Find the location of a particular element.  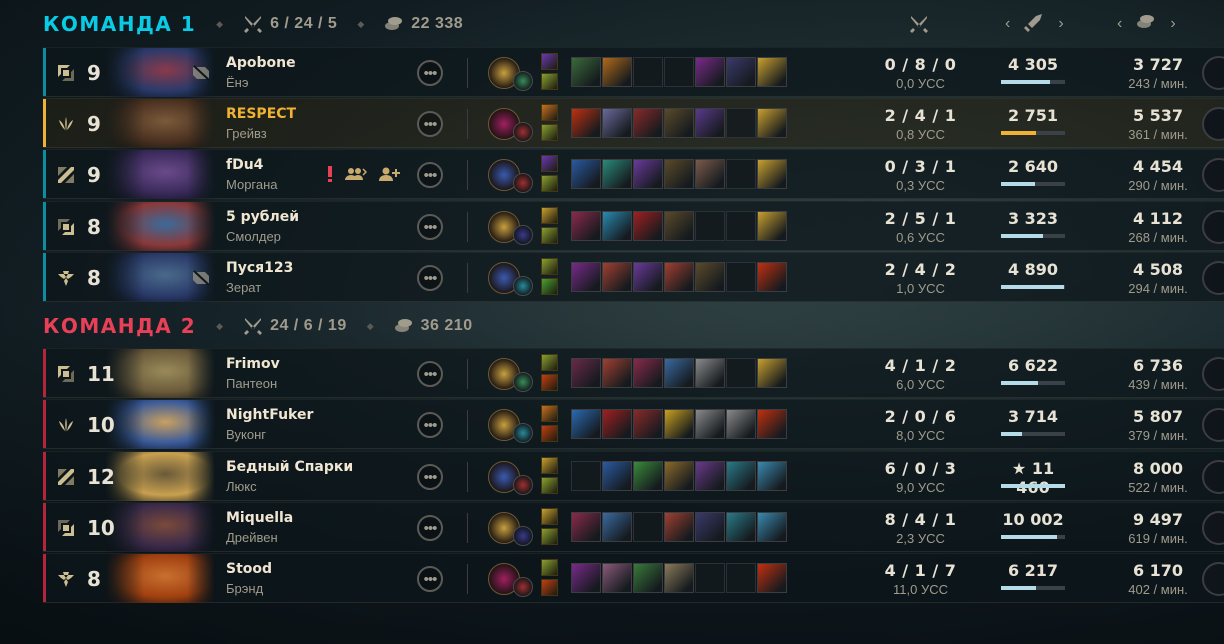

gold-per-minute: 439 / мин. is located at coordinates (1158, 384).